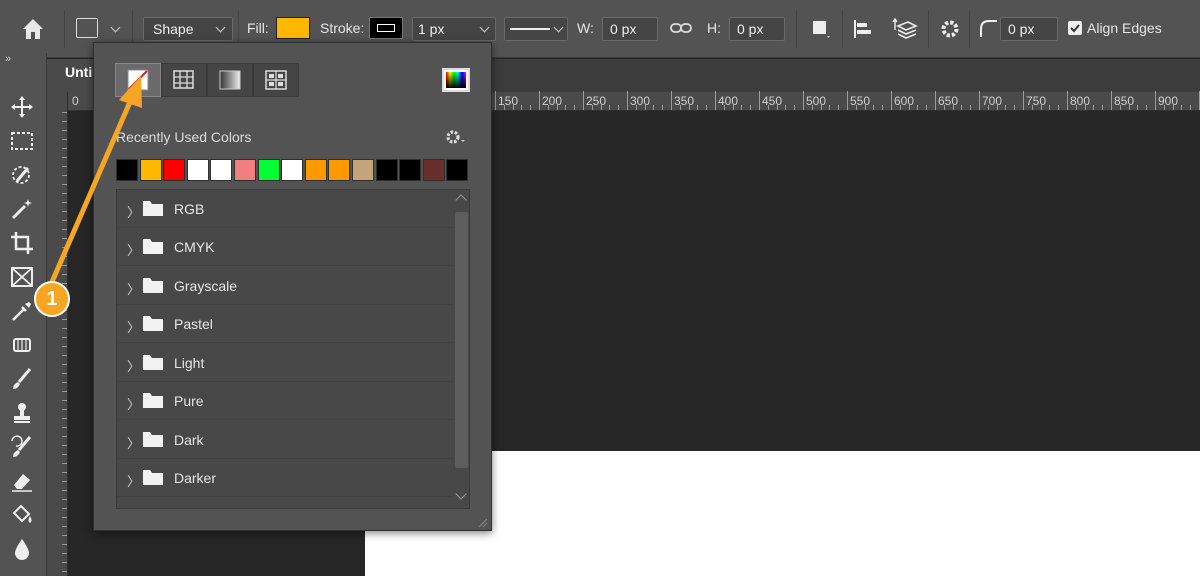 The height and width of the screenshot is (576, 1200). I want to click on annotation-arrow, so click(95, 180).